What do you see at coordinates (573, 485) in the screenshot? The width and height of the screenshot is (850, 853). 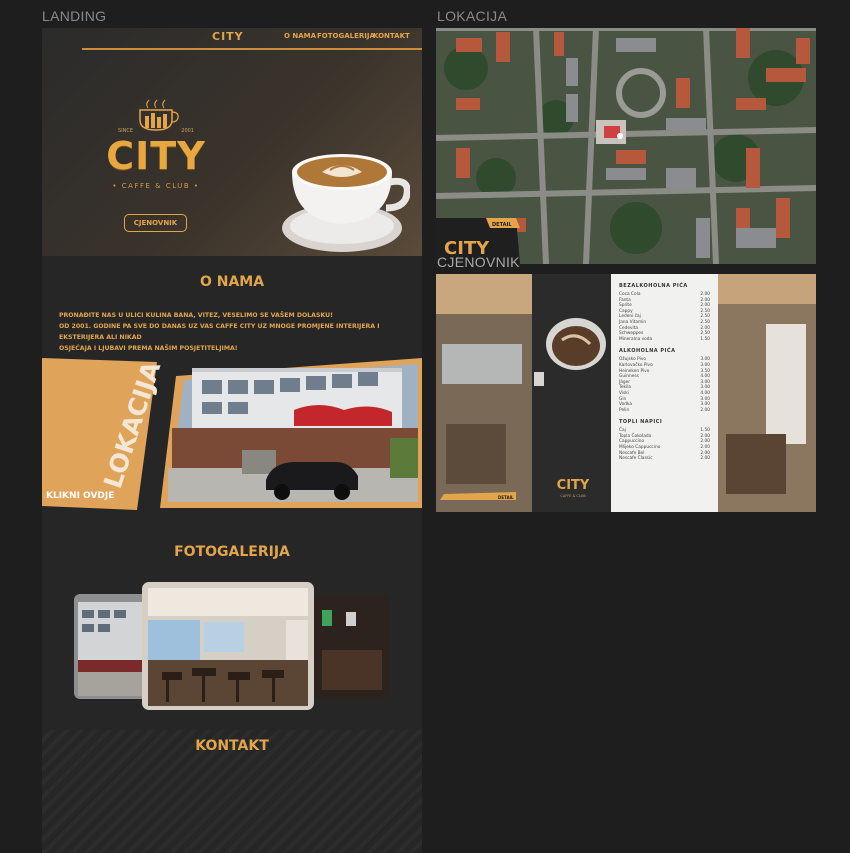 I see `photo-logo: CITY` at bounding box center [573, 485].